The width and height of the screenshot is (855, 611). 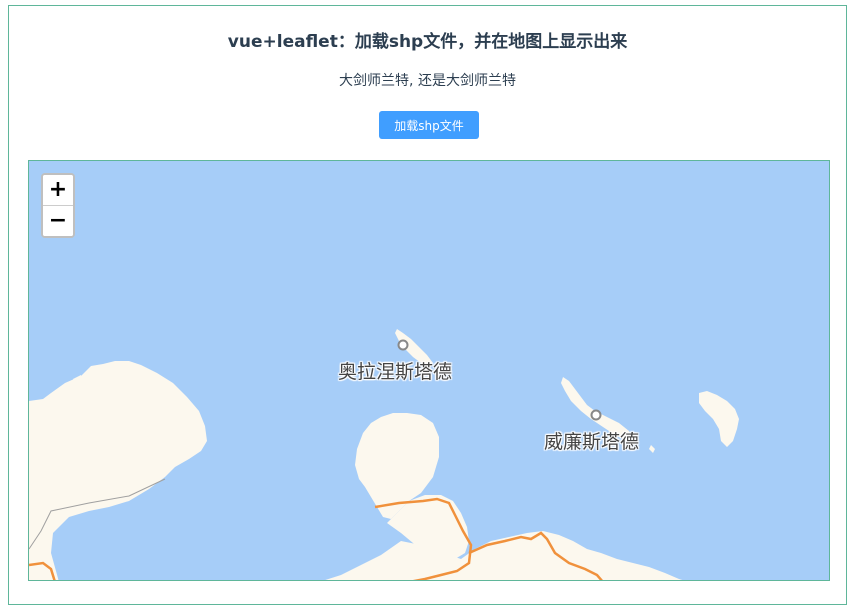 What do you see at coordinates (429, 125) in the screenshot?
I see `load-shp-button: 加载shp文件` at bounding box center [429, 125].